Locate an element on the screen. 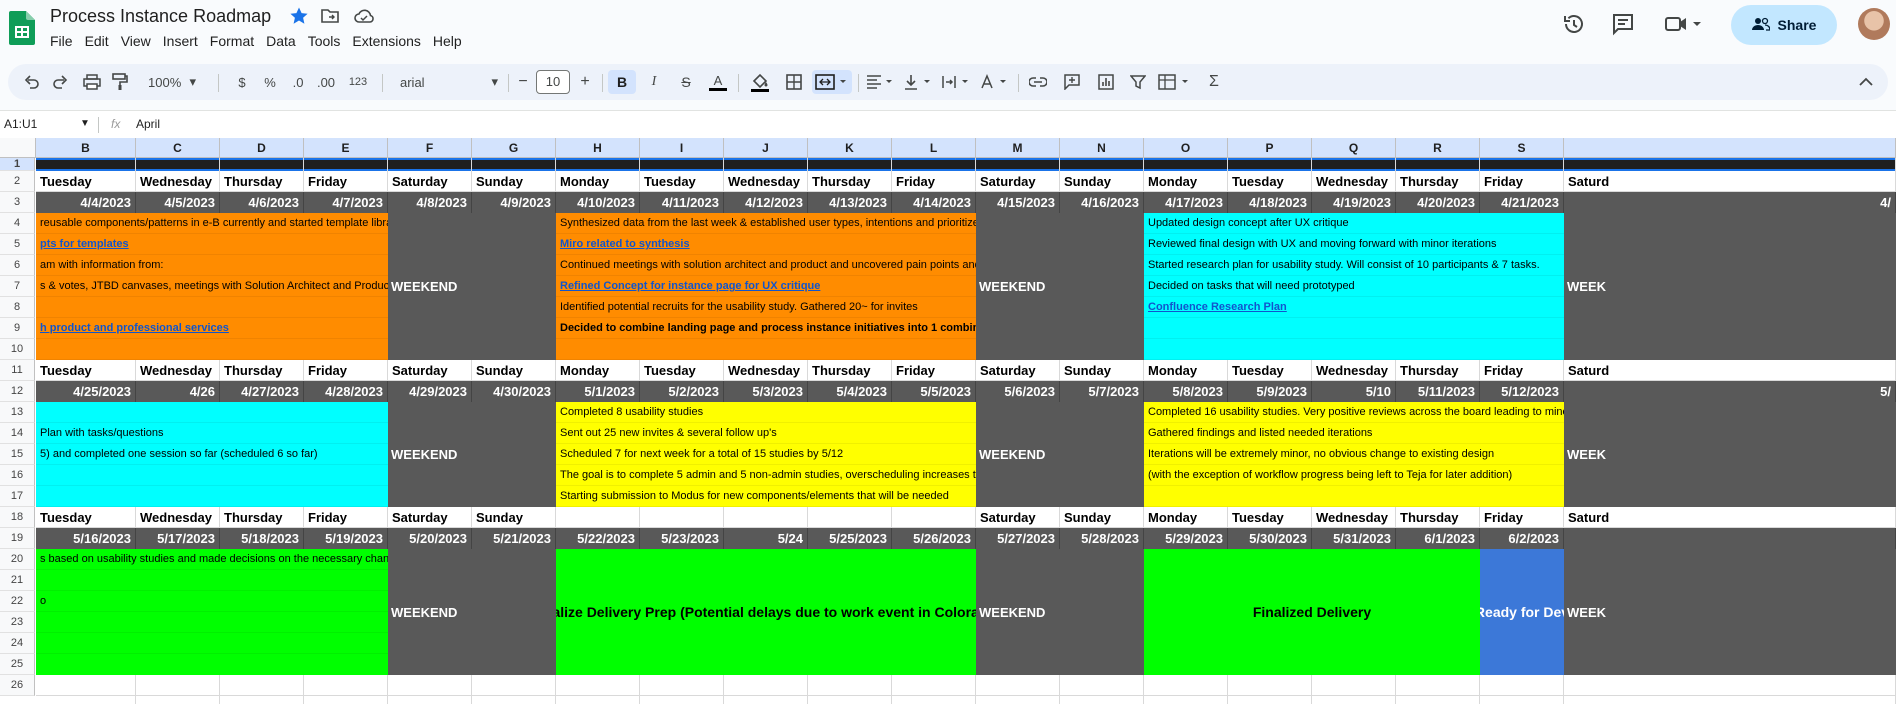 The image size is (1896, 704). day-label: Saturday is located at coordinates (1018, 517).